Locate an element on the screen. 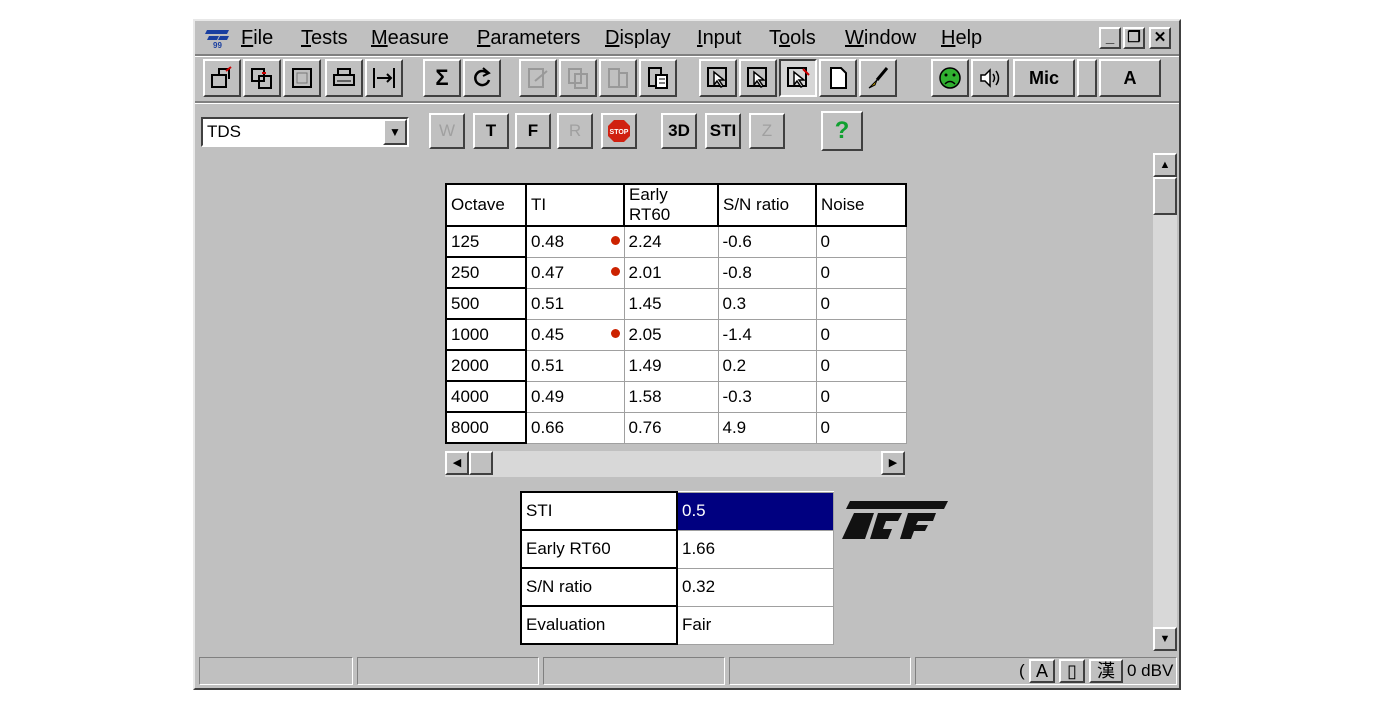  speaker-button is located at coordinates (990, 78).